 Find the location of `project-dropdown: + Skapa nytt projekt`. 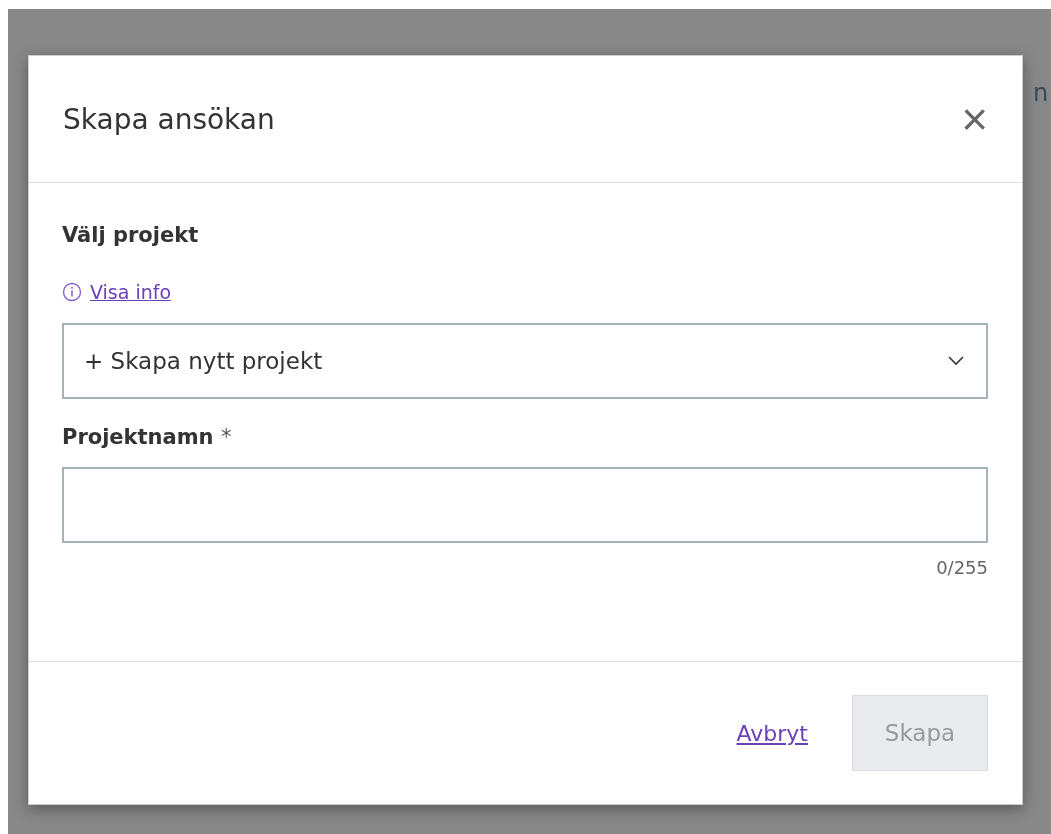

project-dropdown: + Skapa nytt projekt is located at coordinates (525, 361).